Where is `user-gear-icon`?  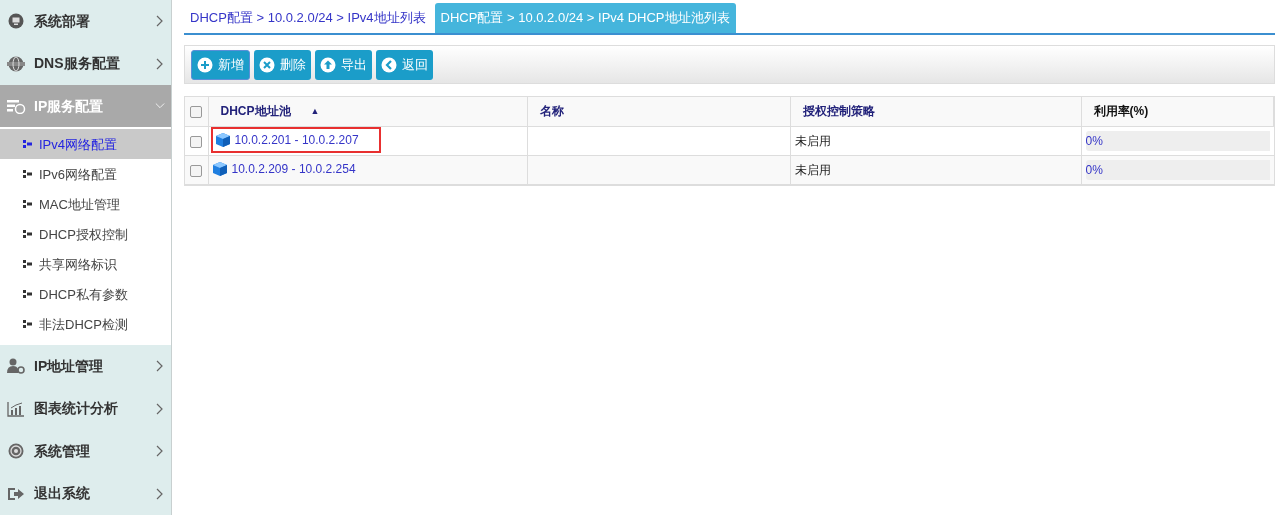 user-gear-icon is located at coordinates (16, 366).